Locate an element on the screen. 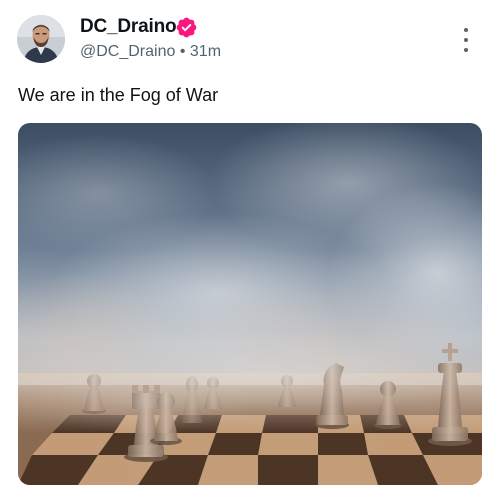 This screenshot has width=500, height=492. more-vertical-icon is located at coordinates (466, 30).